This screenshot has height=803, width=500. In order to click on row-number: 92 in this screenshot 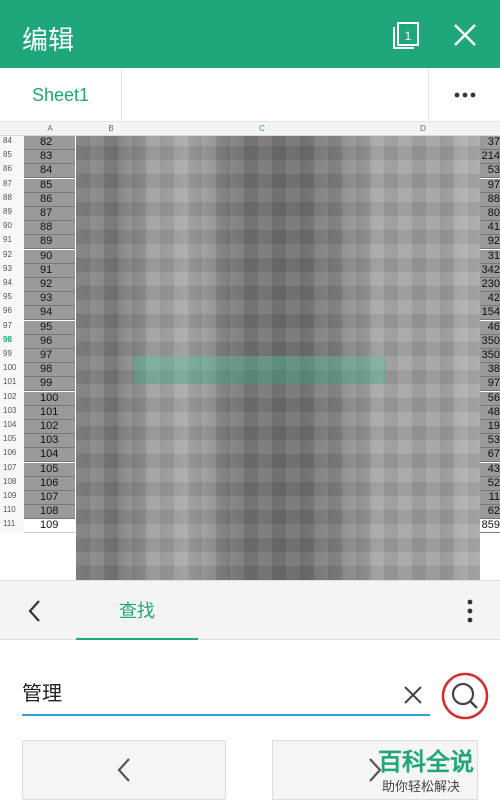, I will do `click(12, 256)`.